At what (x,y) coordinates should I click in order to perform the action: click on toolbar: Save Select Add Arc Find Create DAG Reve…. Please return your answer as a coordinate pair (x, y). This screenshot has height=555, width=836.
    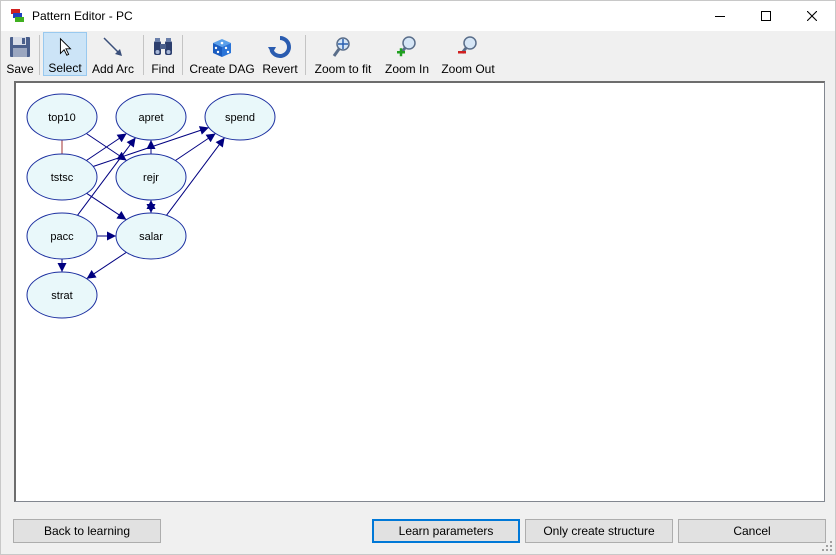
    Looking at the image, I should click on (418, 54).